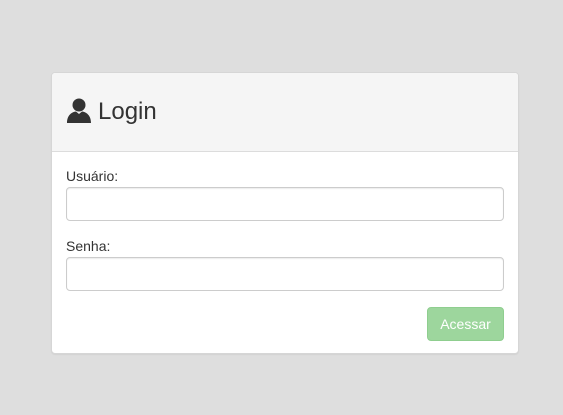 The height and width of the screenshot is (415, 563). Describe the element at coordinates (285, 274) in the screenshot. I see `password-input` at that location.